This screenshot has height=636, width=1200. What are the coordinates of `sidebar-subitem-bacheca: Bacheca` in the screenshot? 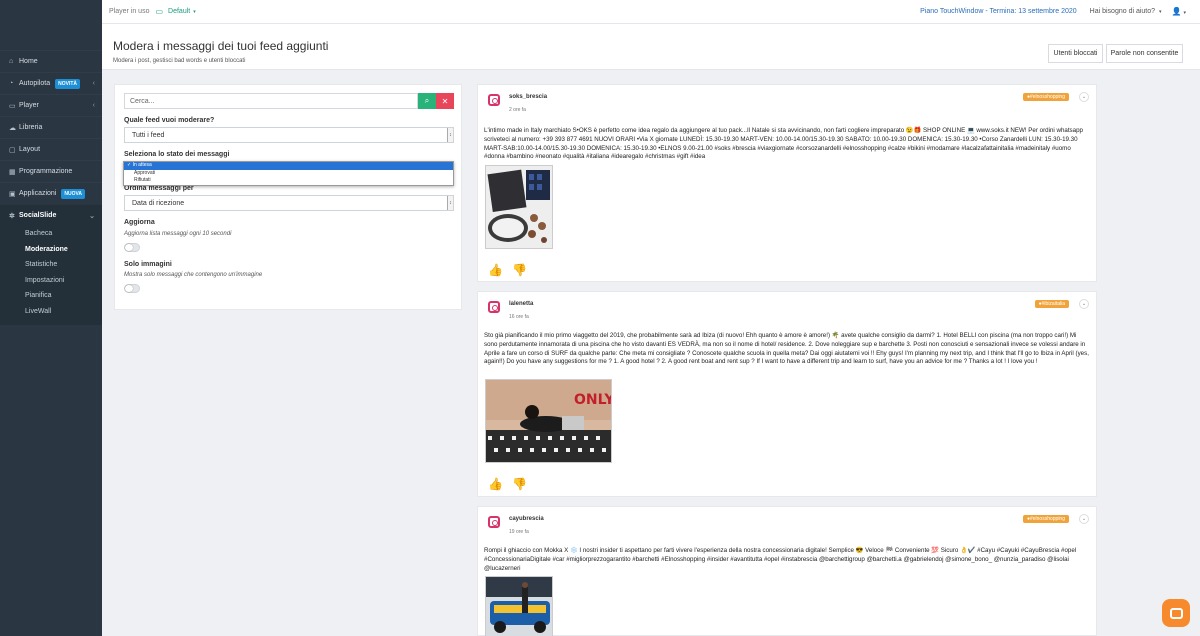 It's located at (51, 234).